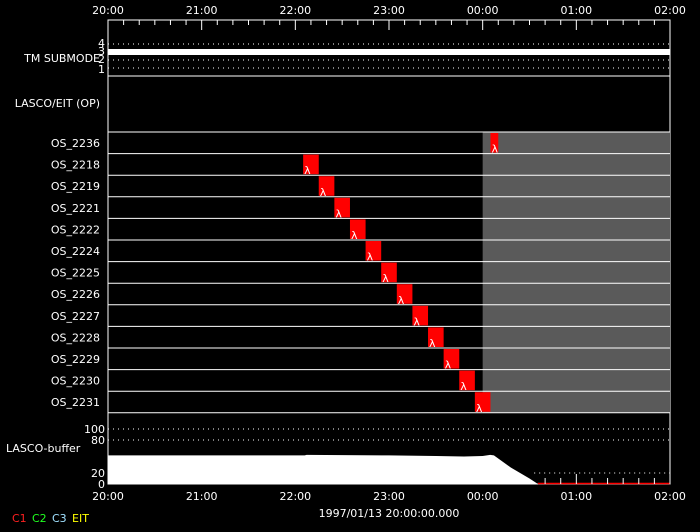 Image resolution: width=700 pixels, height=532 pixels. I want to click on top-tick-label: 22:00, so click(295, 10).